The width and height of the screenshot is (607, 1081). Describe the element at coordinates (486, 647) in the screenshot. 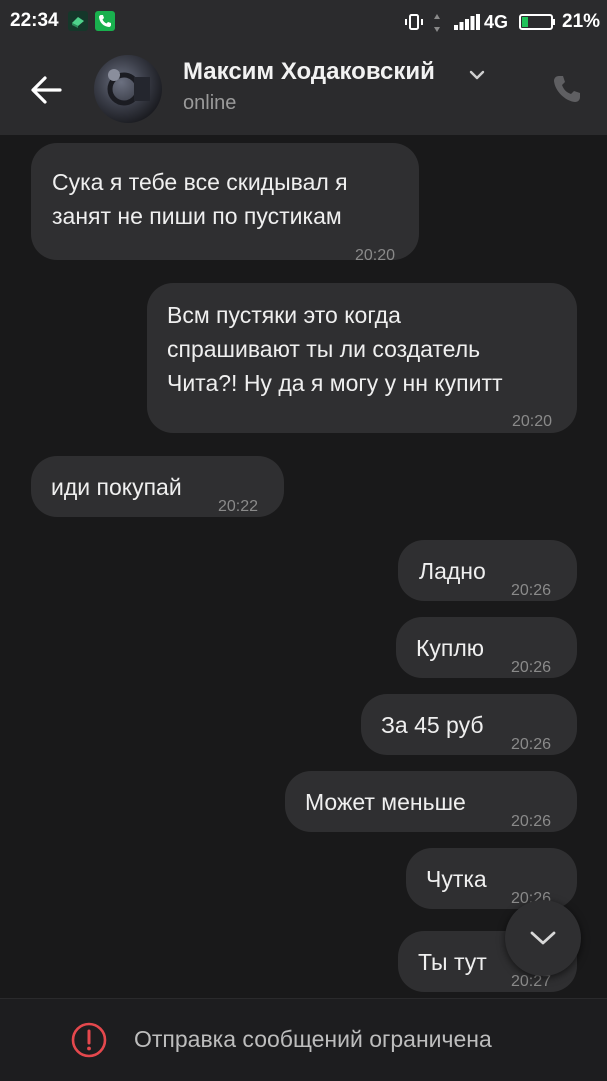

I see `message-outgoing: Куплю 20:26` at that location.